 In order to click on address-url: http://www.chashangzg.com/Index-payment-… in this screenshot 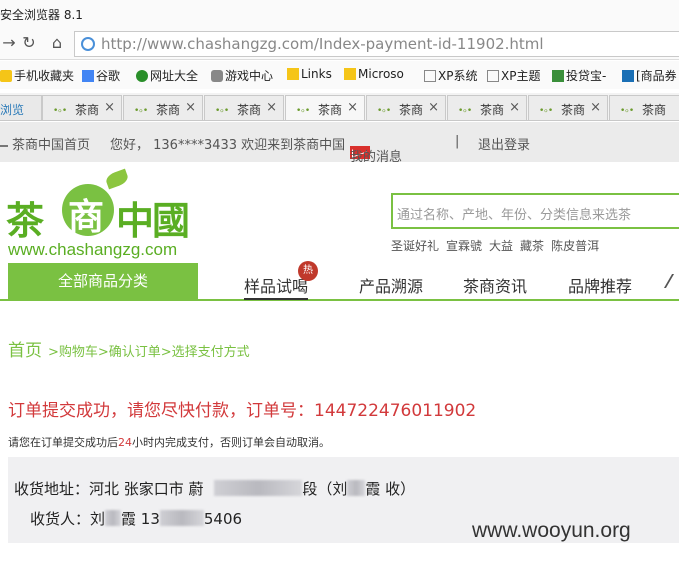, I will do `click(322, 44)`.